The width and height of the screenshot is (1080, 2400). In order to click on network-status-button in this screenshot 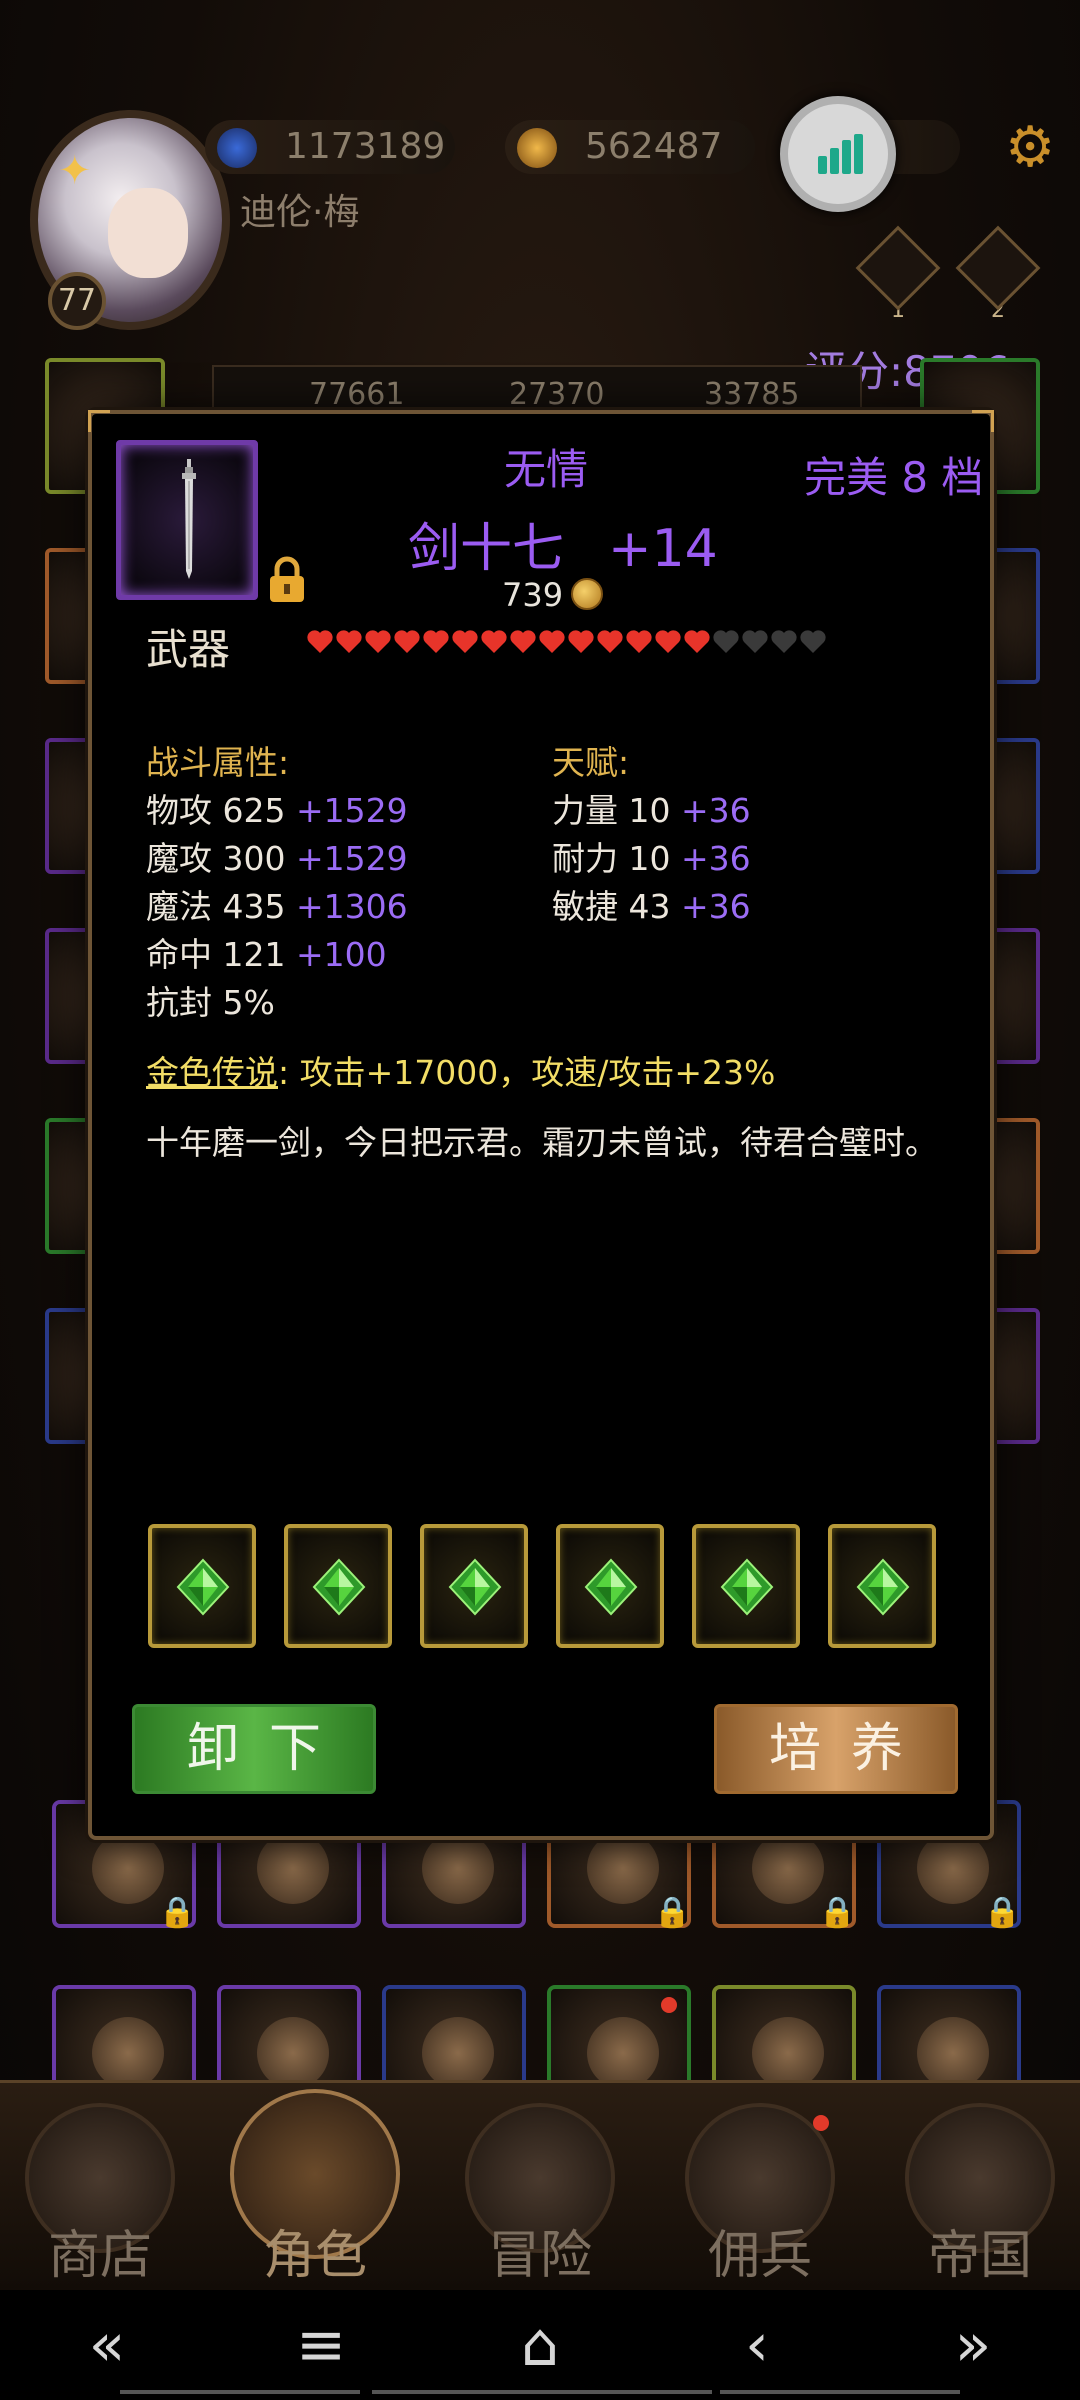, I will do `click(838, 154)`.